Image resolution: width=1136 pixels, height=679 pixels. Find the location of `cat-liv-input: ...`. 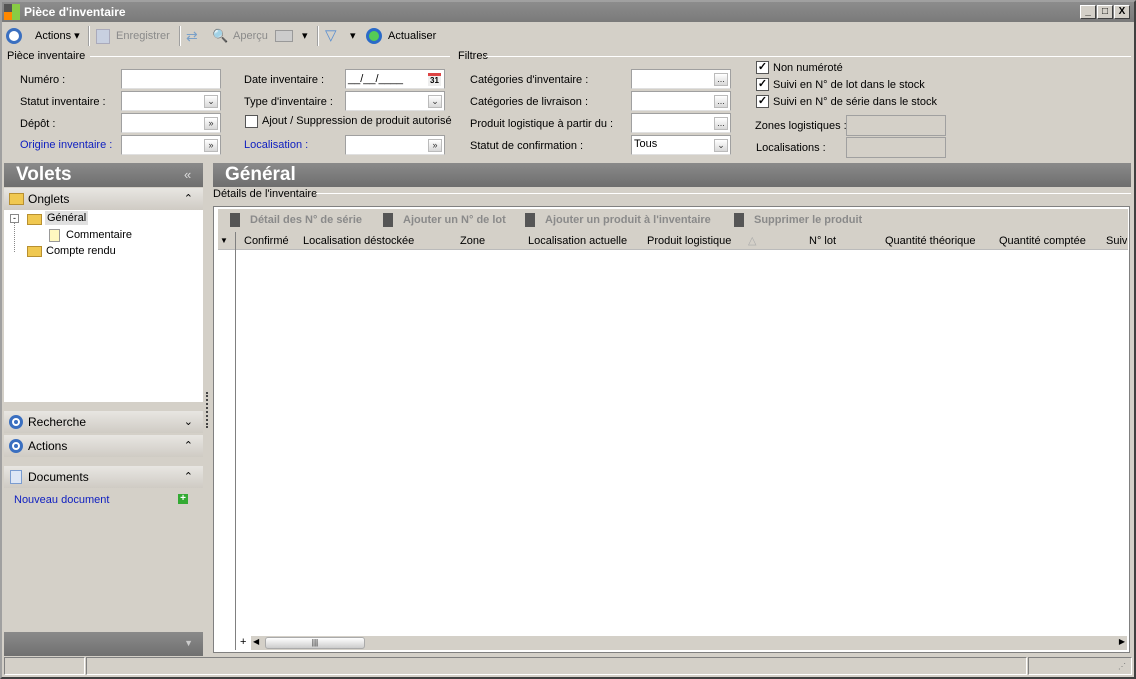

cat-liv-input: ... is located at coordinates (681, 101).